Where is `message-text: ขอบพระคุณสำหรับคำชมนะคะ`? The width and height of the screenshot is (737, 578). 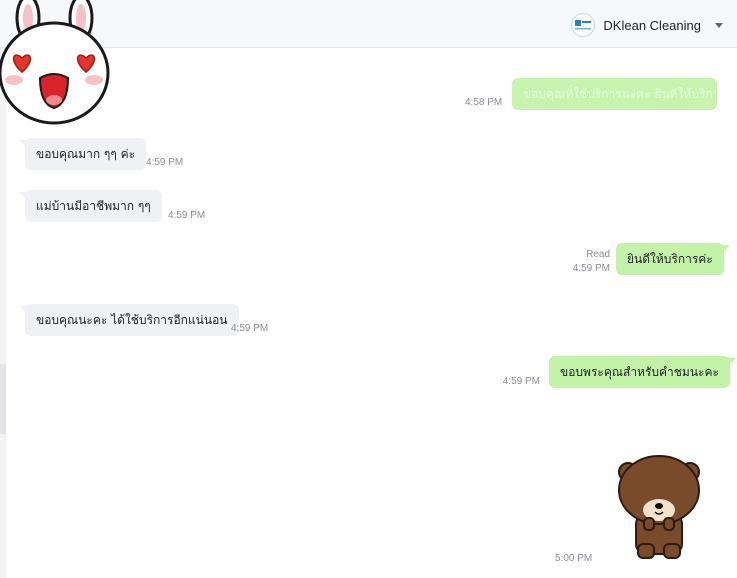
message-text: ขอบพระคุณสำหรับคำชมนะคะ is located at coordinates (639, 372).